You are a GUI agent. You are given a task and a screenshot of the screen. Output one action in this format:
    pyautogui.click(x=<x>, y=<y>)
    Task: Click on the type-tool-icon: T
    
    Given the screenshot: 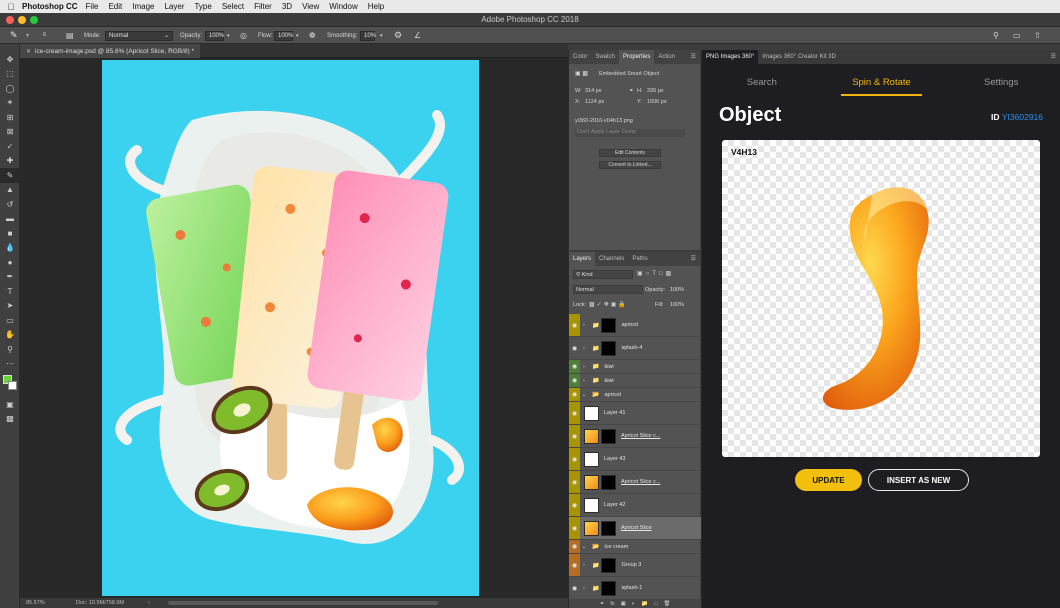 What is the action you would take?
    pyautogui.click(x=10, y=291)
    